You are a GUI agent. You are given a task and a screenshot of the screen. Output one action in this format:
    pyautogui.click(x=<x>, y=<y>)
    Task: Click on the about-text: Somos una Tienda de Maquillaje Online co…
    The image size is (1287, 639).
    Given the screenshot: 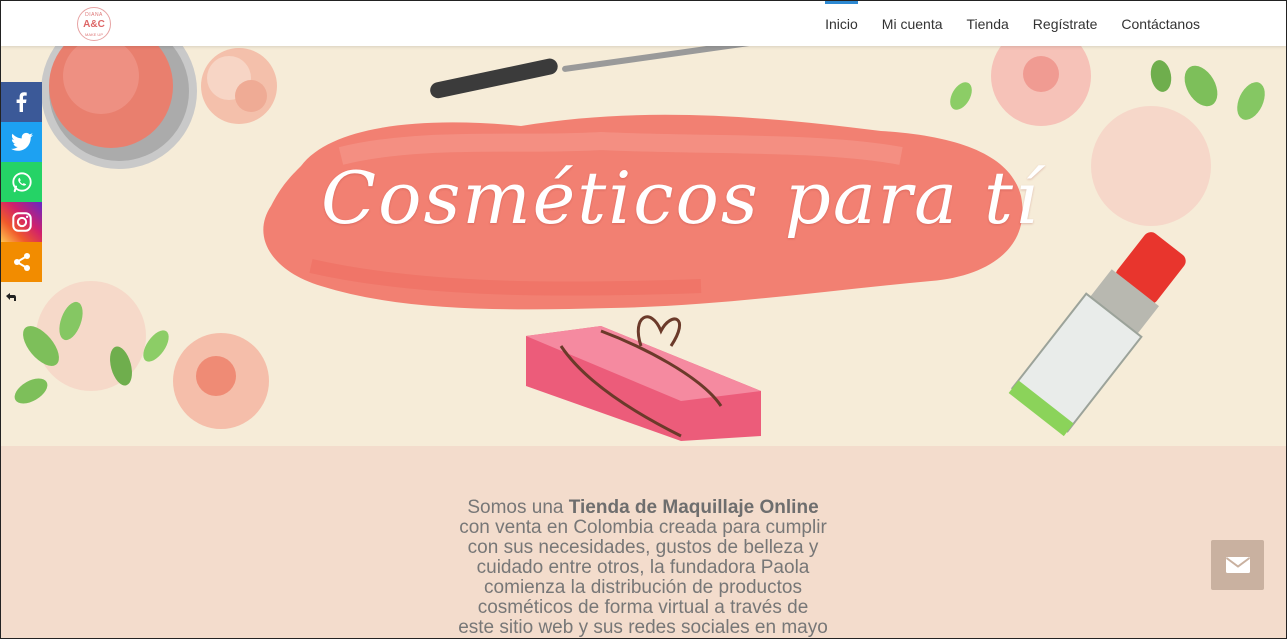 What is the action you would take?
    pyautogui.click(x=643, y=568)
    